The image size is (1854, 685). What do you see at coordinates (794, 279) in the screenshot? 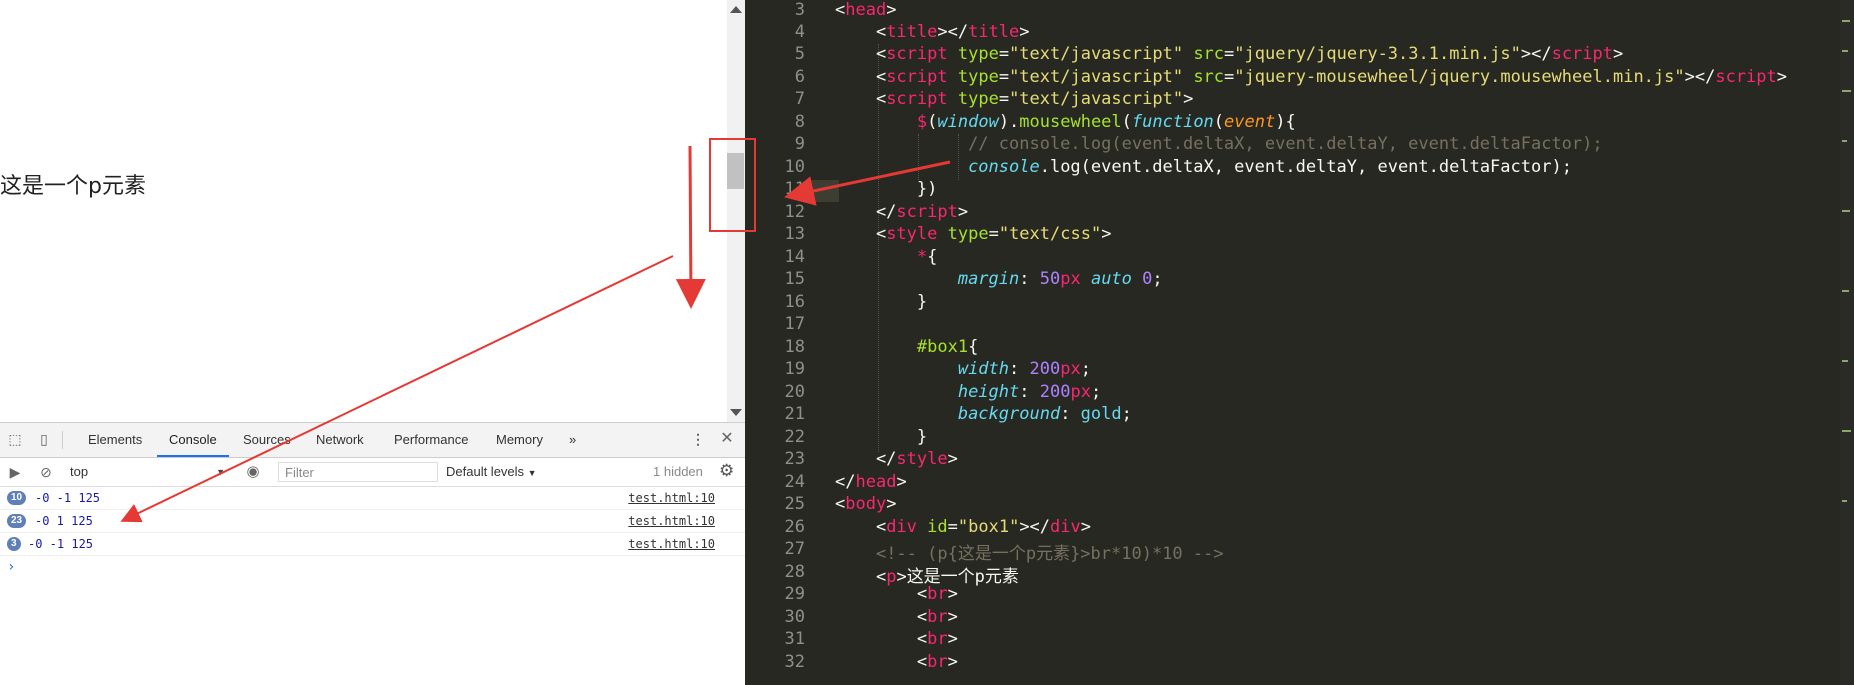
I see `line-number: 15` at bounding box center [794, 279].